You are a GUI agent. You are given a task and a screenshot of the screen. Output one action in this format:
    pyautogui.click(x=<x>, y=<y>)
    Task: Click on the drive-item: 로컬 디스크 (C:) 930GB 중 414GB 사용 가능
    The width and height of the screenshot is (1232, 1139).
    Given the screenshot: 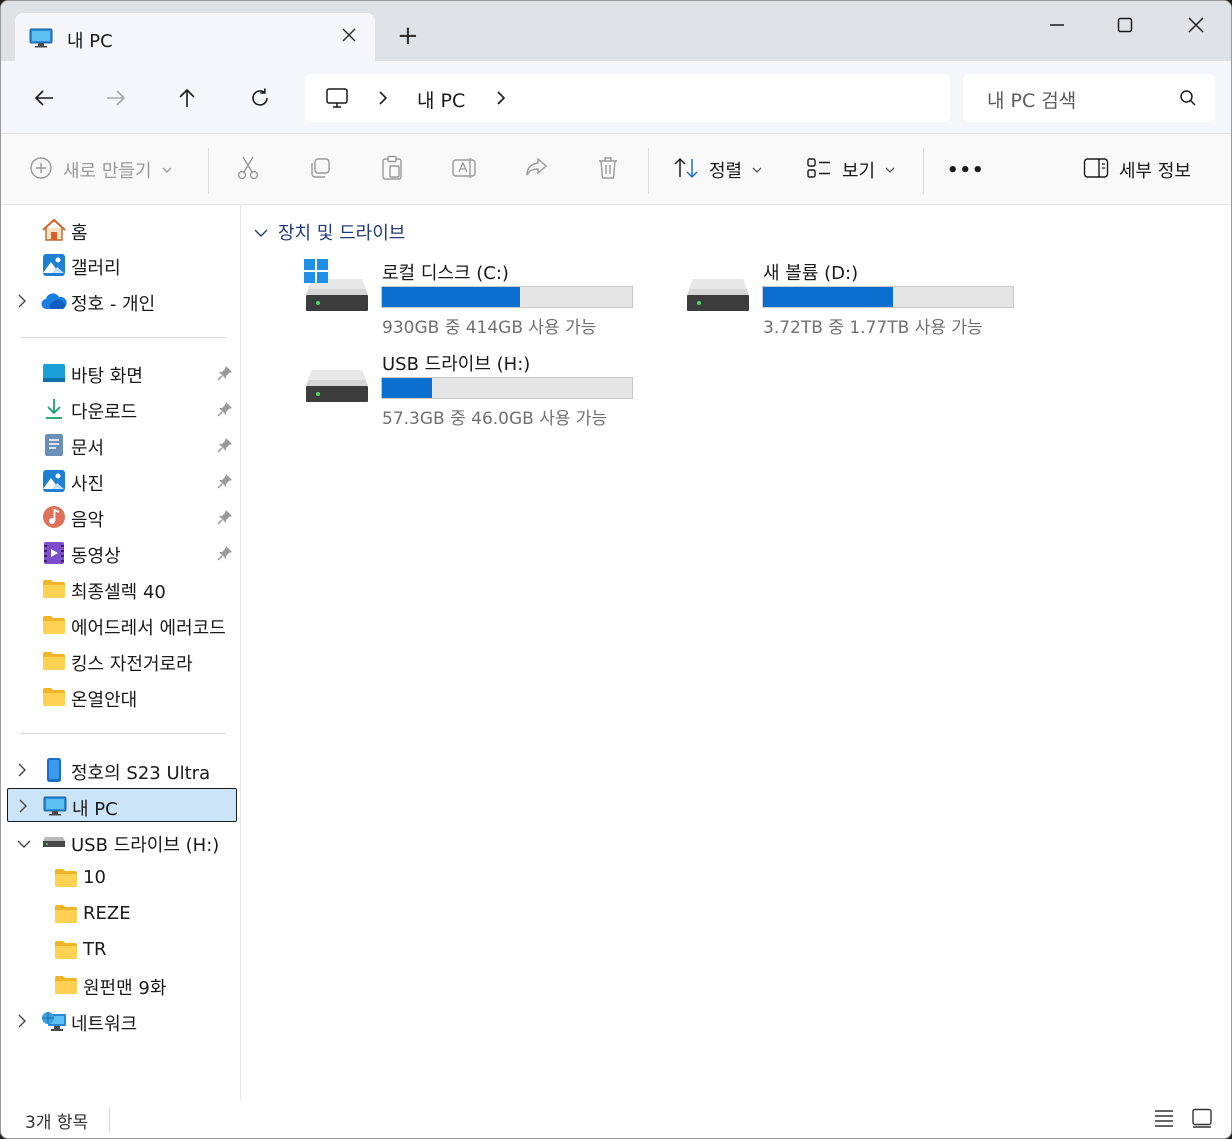 What is the action you would take?
    pyautogui.click(x=494, y=299)
    